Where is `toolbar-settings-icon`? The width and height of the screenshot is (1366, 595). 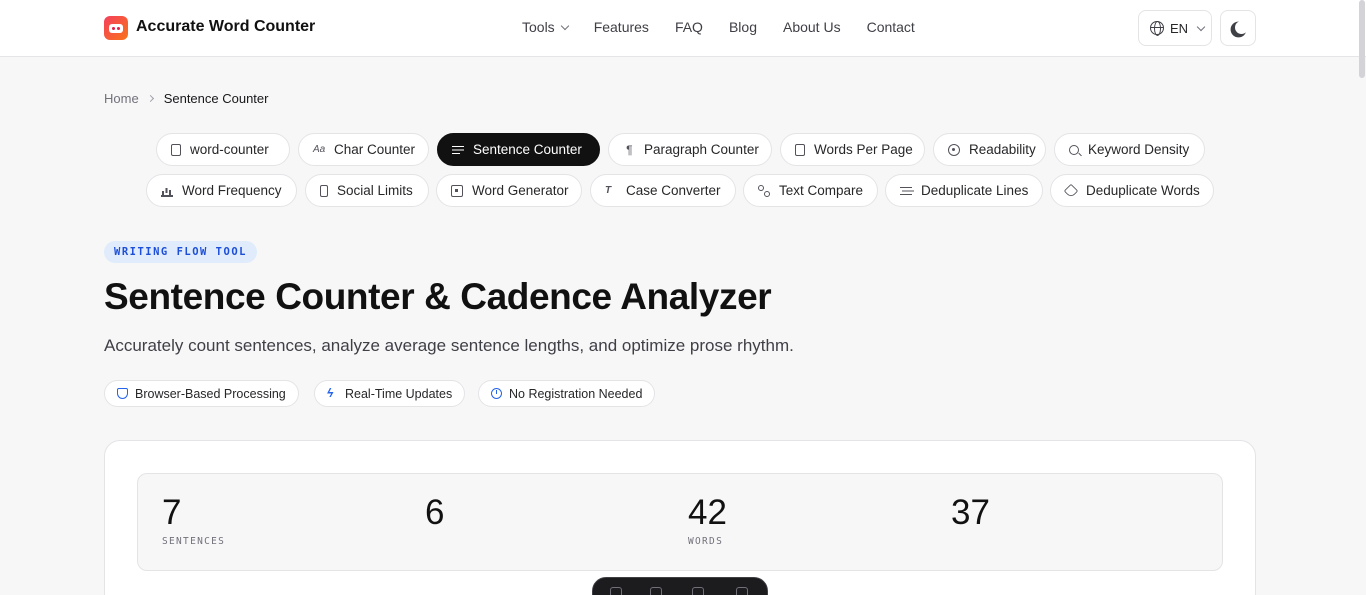
toolbar-settings-icon is located at coordinates (742, 591).